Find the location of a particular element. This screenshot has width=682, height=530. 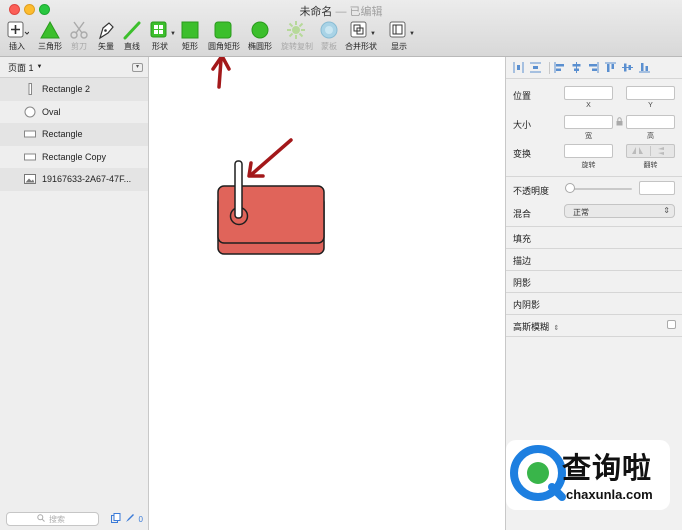

layer-row: Rectangle is located at coordinates (74, 134).